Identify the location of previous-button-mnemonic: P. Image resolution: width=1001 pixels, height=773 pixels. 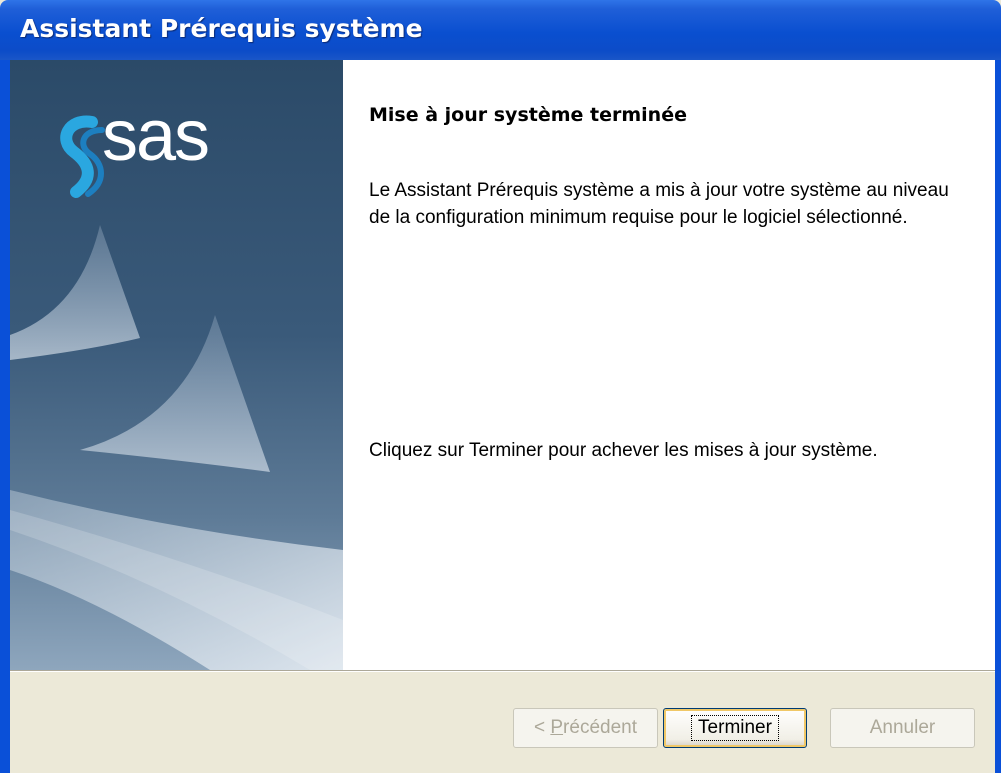
(557, 727).